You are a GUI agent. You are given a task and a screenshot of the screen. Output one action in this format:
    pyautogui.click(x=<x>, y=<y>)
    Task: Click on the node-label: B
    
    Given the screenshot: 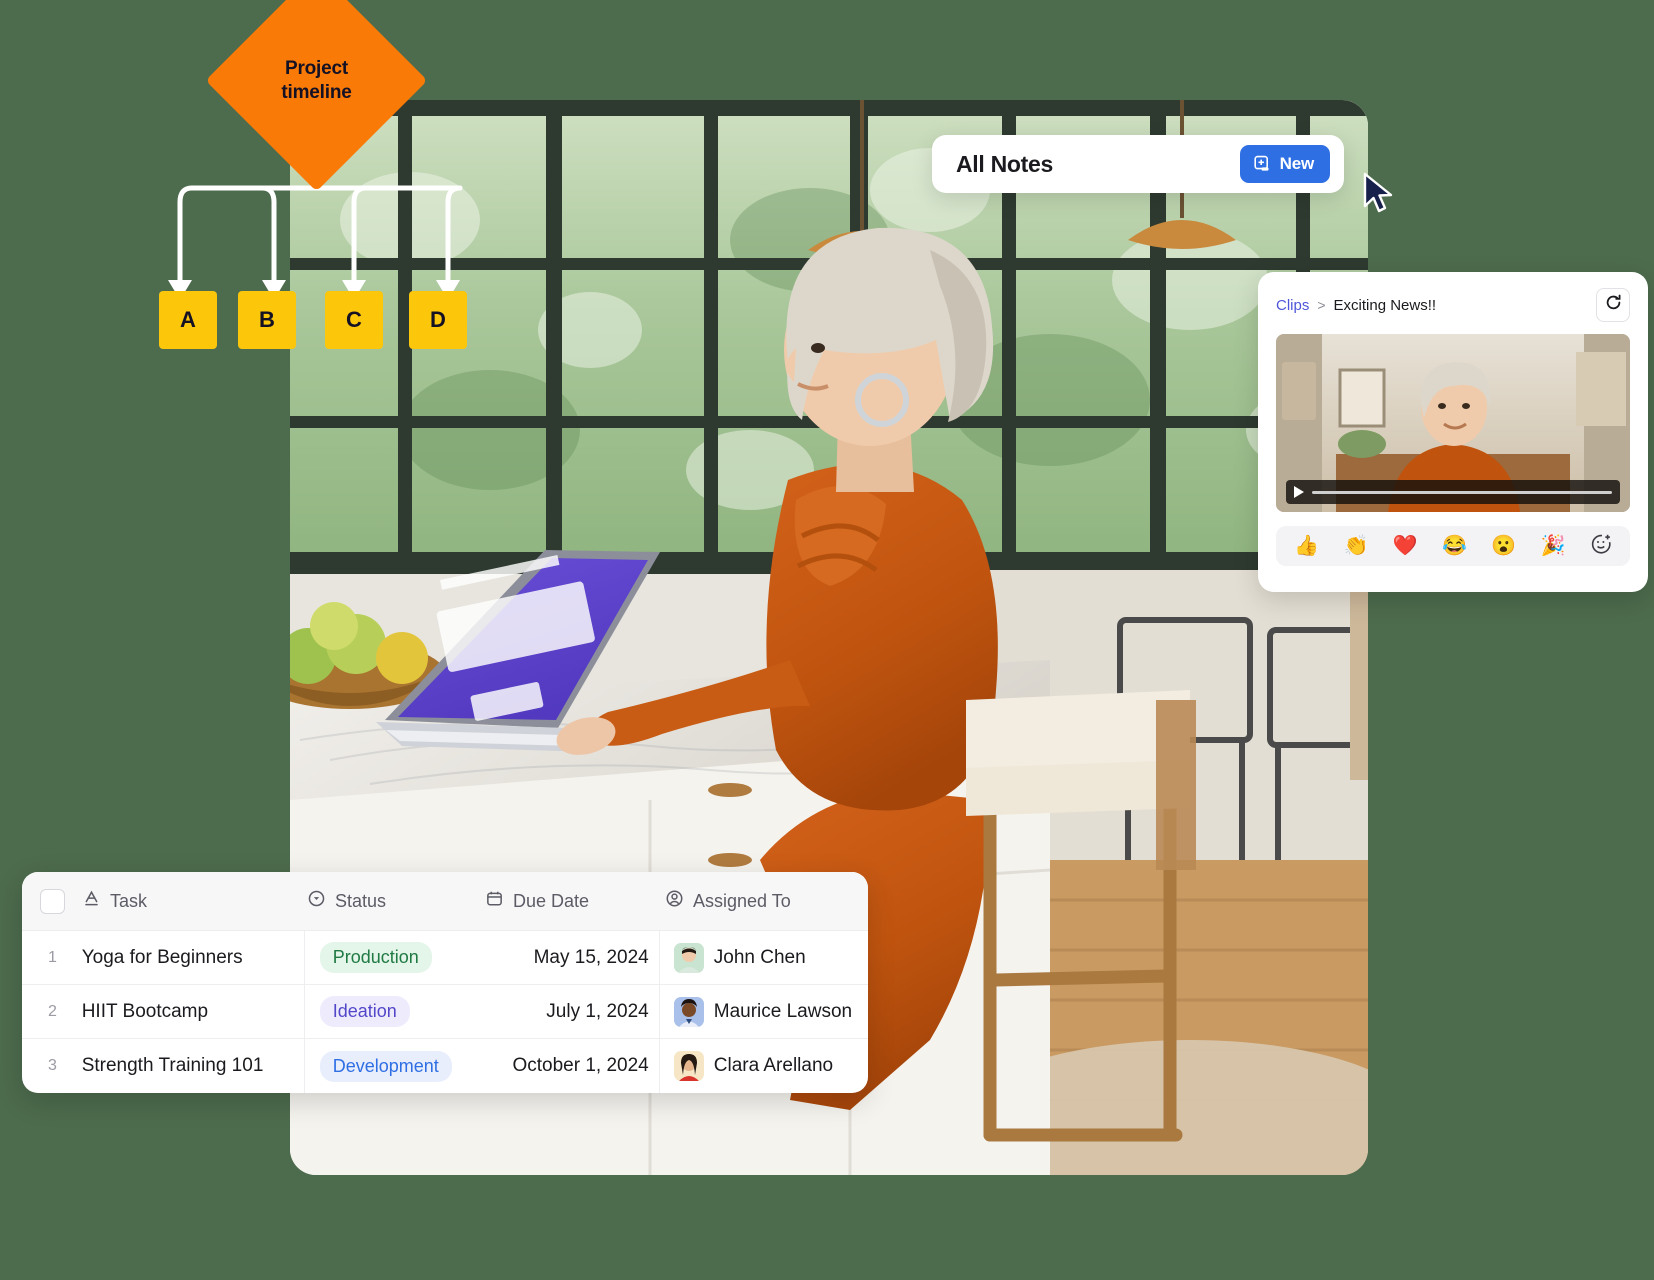 What is the action you would take?
    pyautogui.click(x=267, y=319)
    